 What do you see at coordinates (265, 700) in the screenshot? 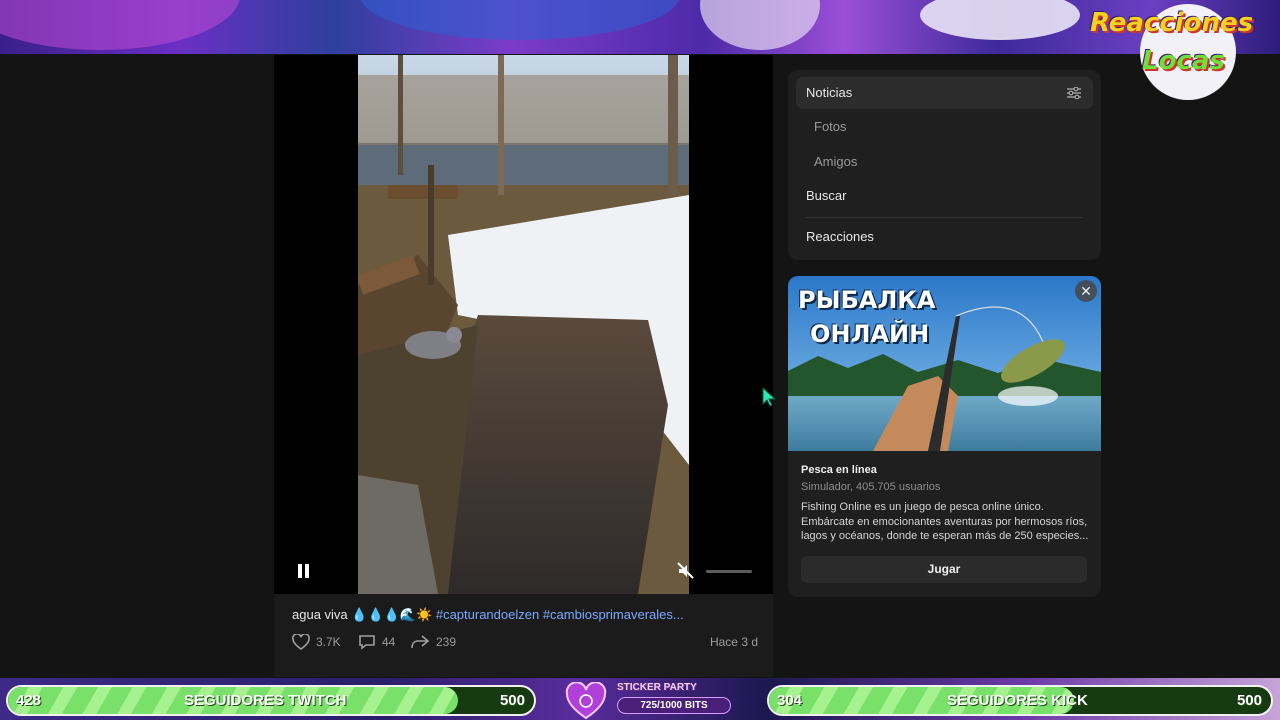
I see `twitch-goal-label: SEGUIDORES TWITCH` at bounding box center [265, 700].